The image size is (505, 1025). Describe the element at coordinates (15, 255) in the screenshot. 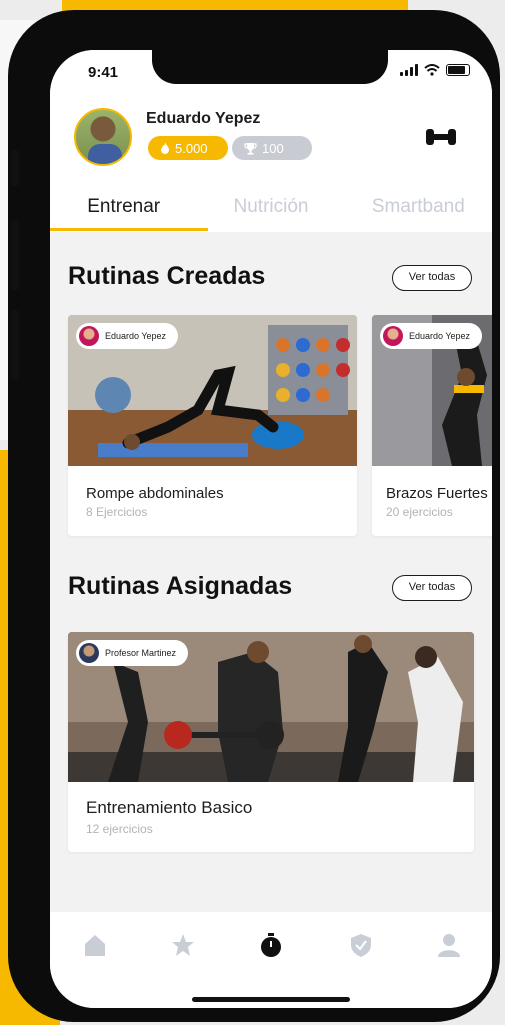

I see `side-button-volume-up` at that location.